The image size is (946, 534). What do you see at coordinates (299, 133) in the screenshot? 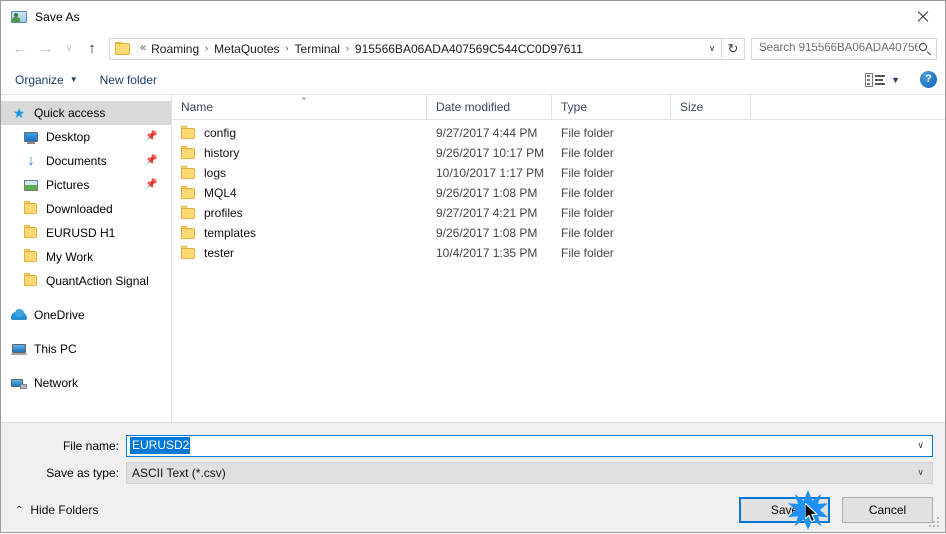
I see `file-name-cell: config` at bounding box center [299, 133].